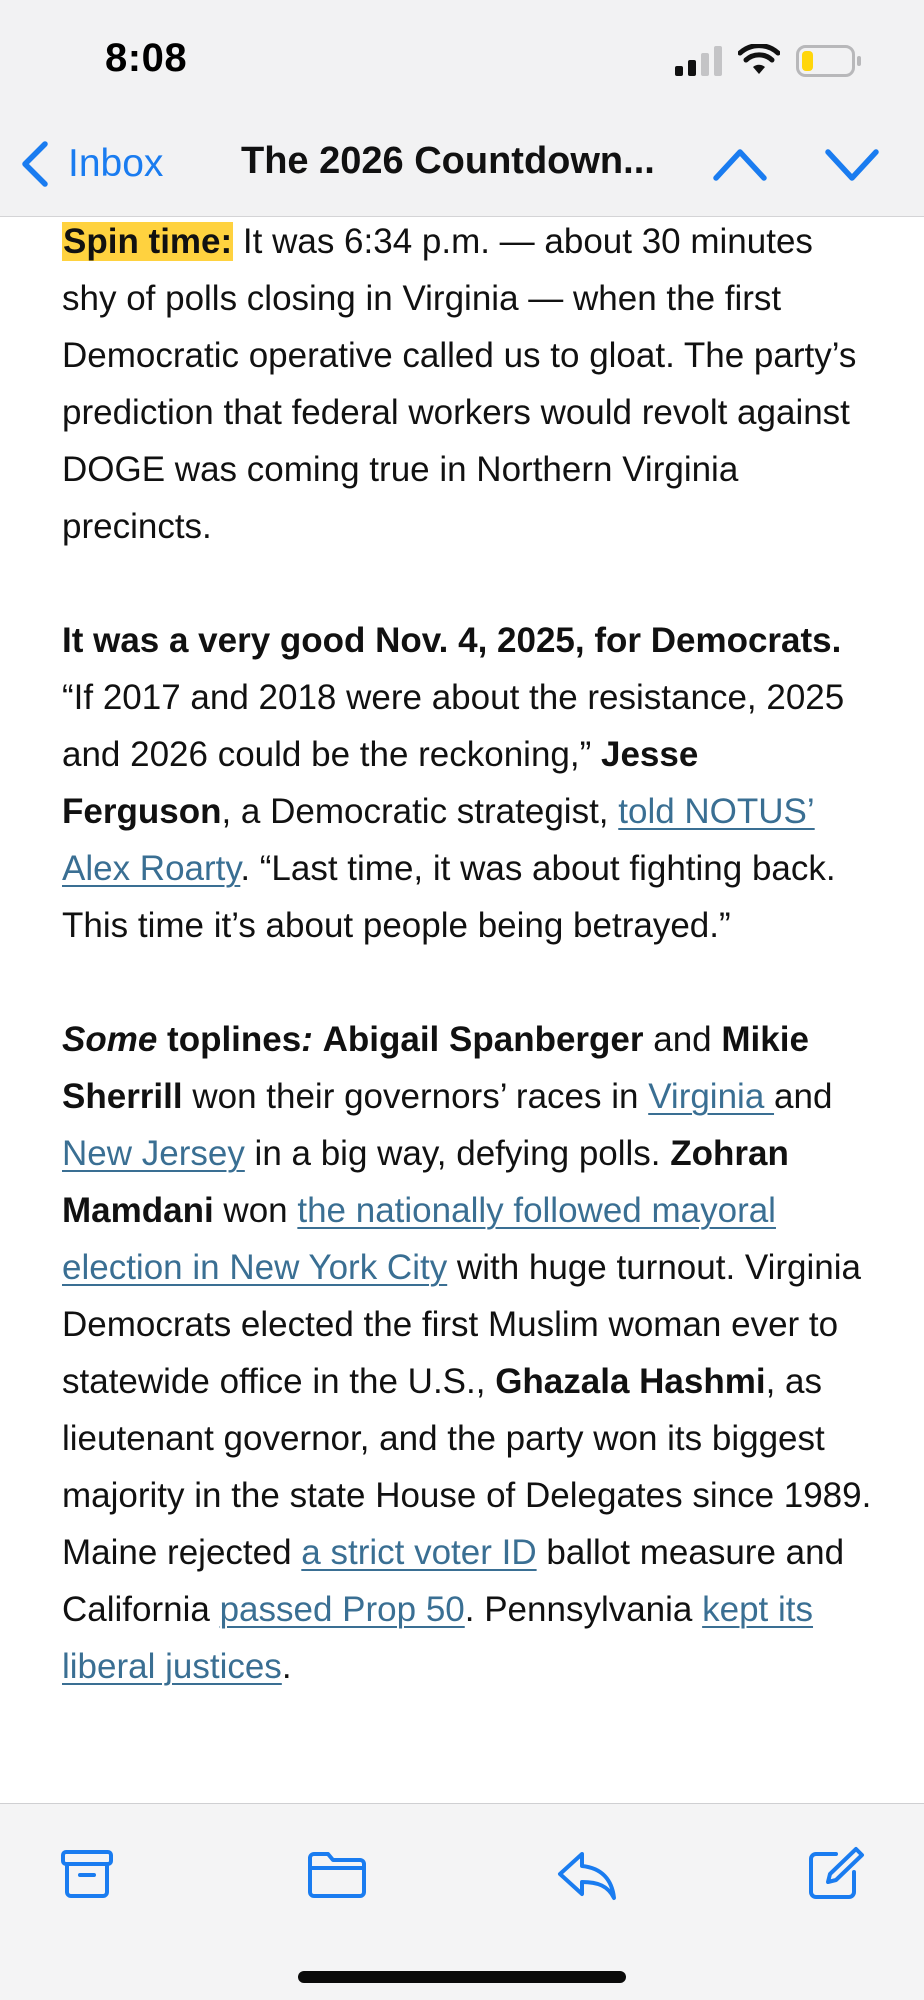 Image resolution: width=924 pixels, height=2000 pixels. Describe the element at coordinates (587, 1874) in the screenshot. I see `reply-icon` at that location.